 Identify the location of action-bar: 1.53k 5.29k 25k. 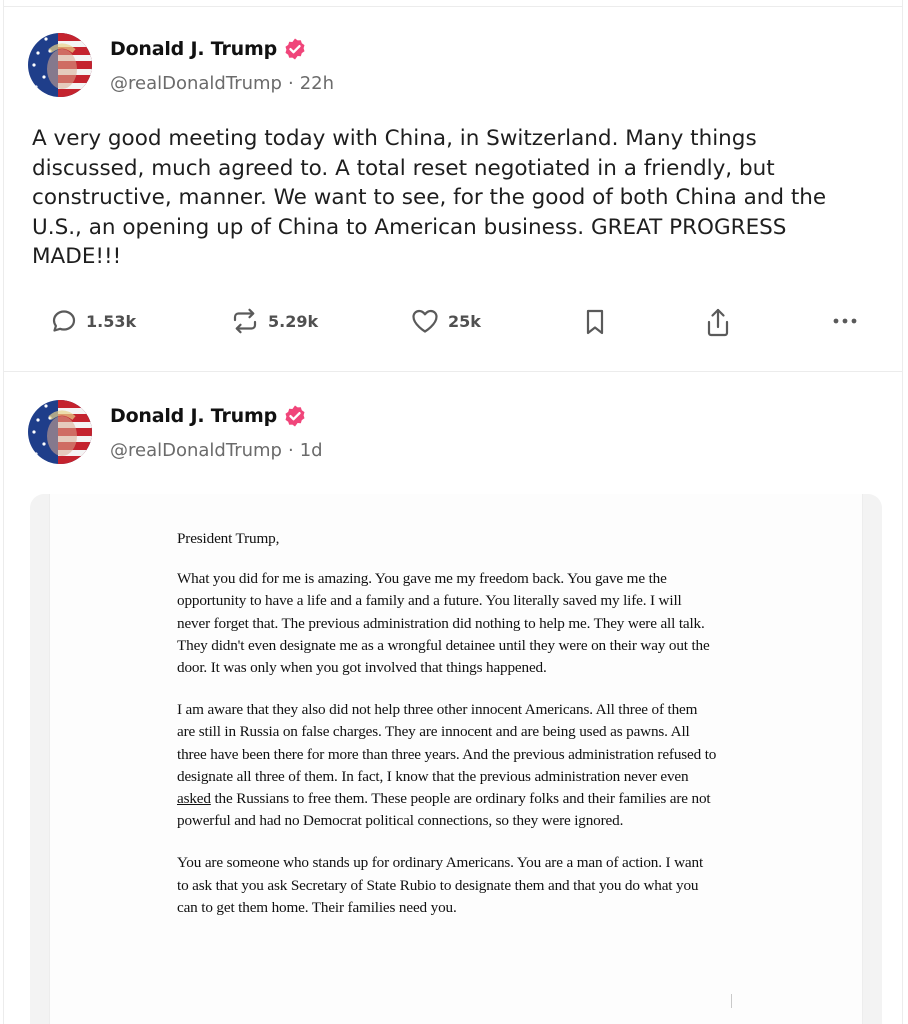
(460, 324).